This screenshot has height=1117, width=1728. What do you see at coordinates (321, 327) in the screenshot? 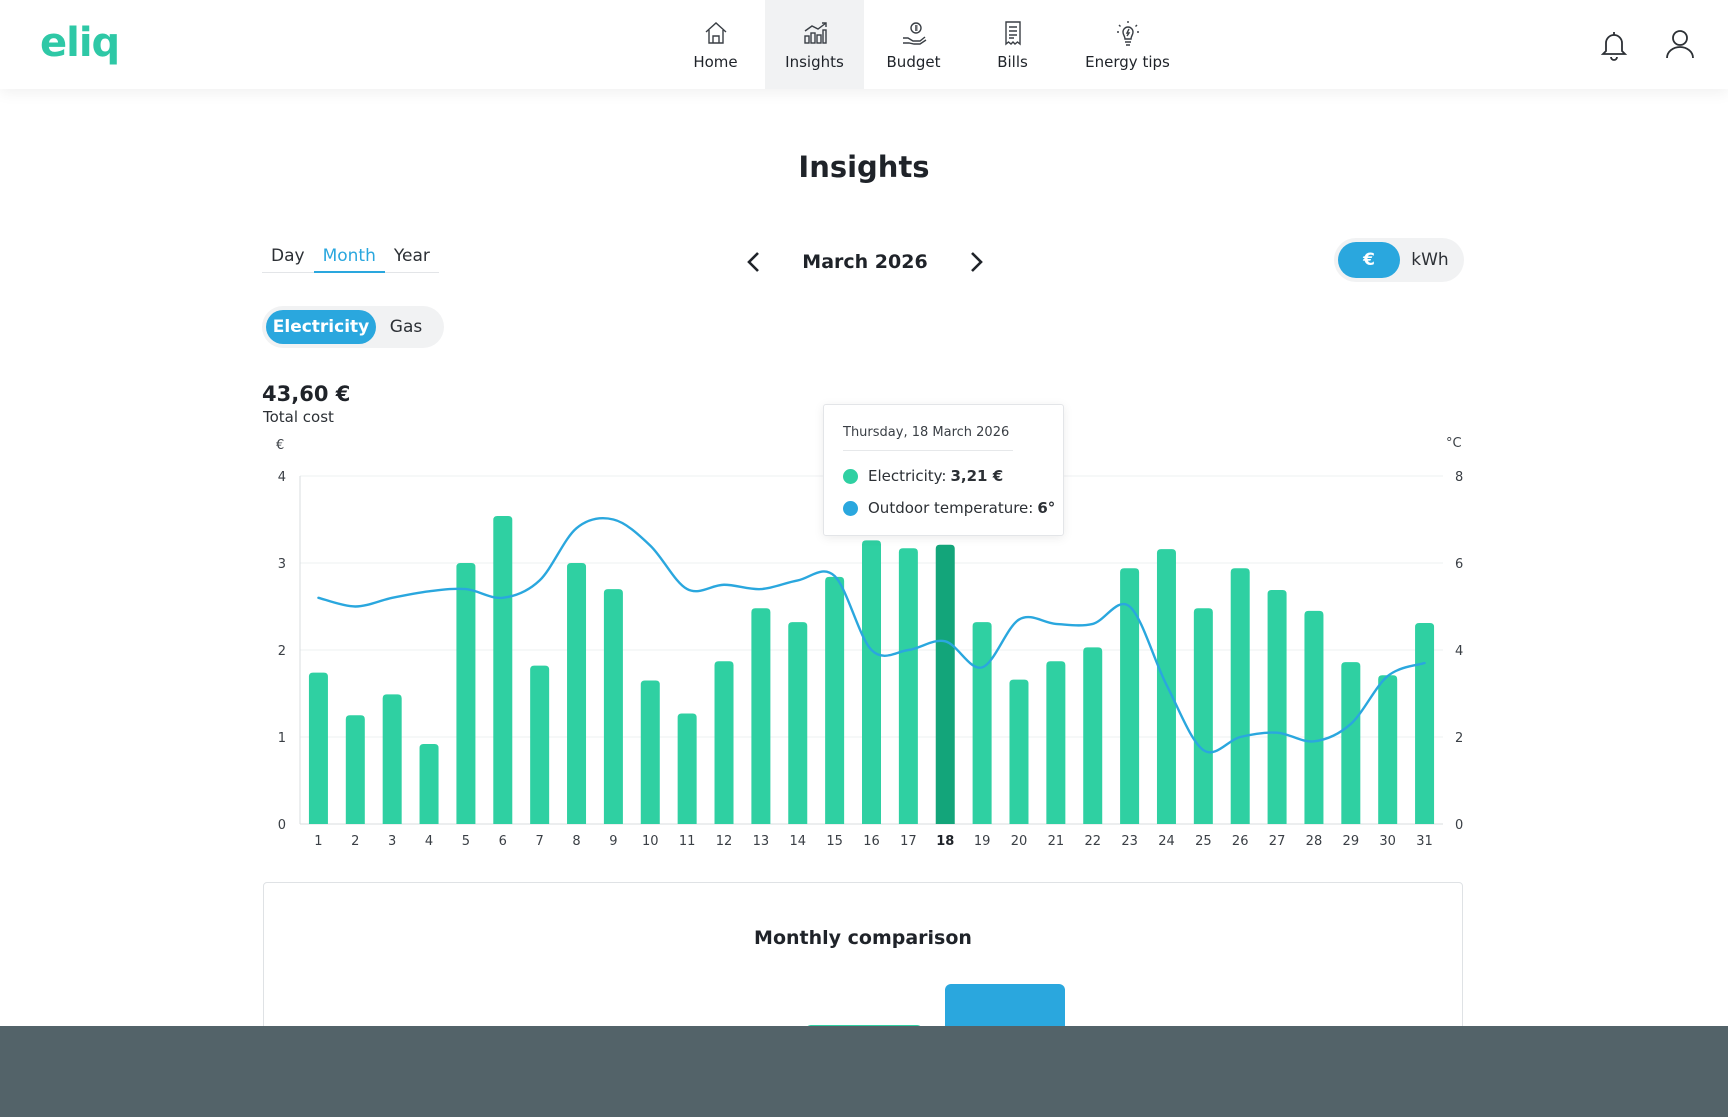
I see `electricity-button: Electricity` at bounding box center [321, 327].